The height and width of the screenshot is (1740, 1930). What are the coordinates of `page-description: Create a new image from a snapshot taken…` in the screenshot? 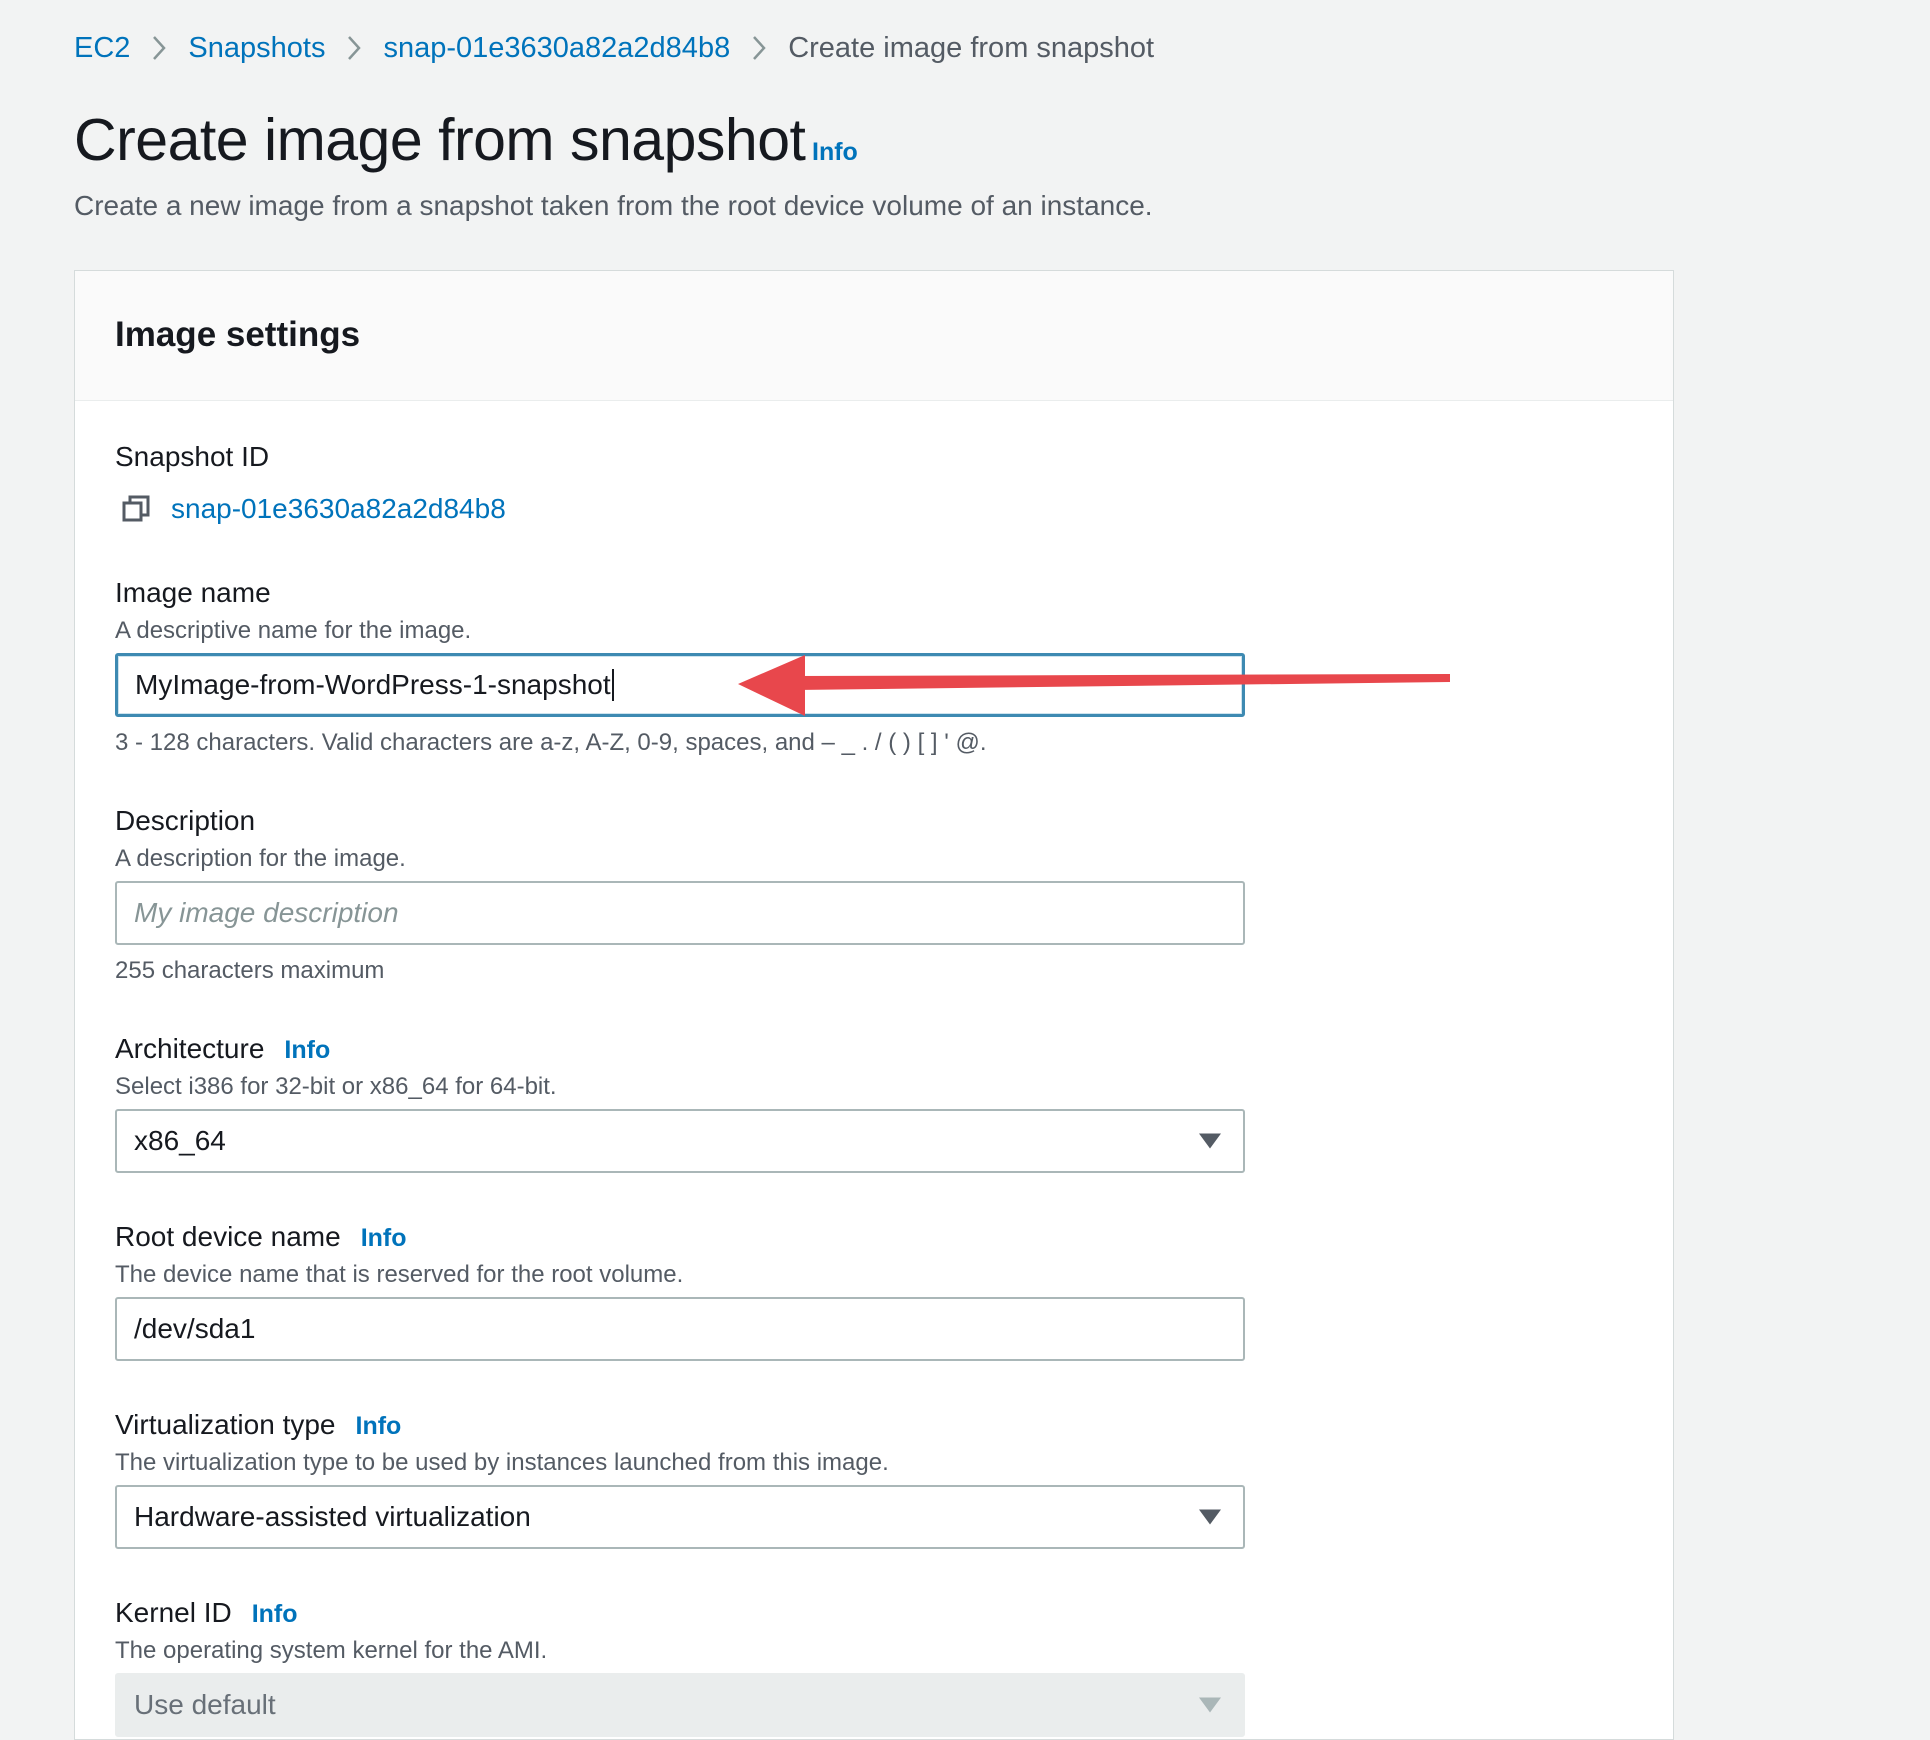 It's located at (613, 205).